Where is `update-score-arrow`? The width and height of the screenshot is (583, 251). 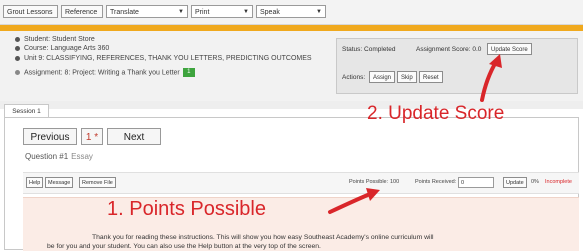 update-score-arrow is located at coordinates (491, 78).